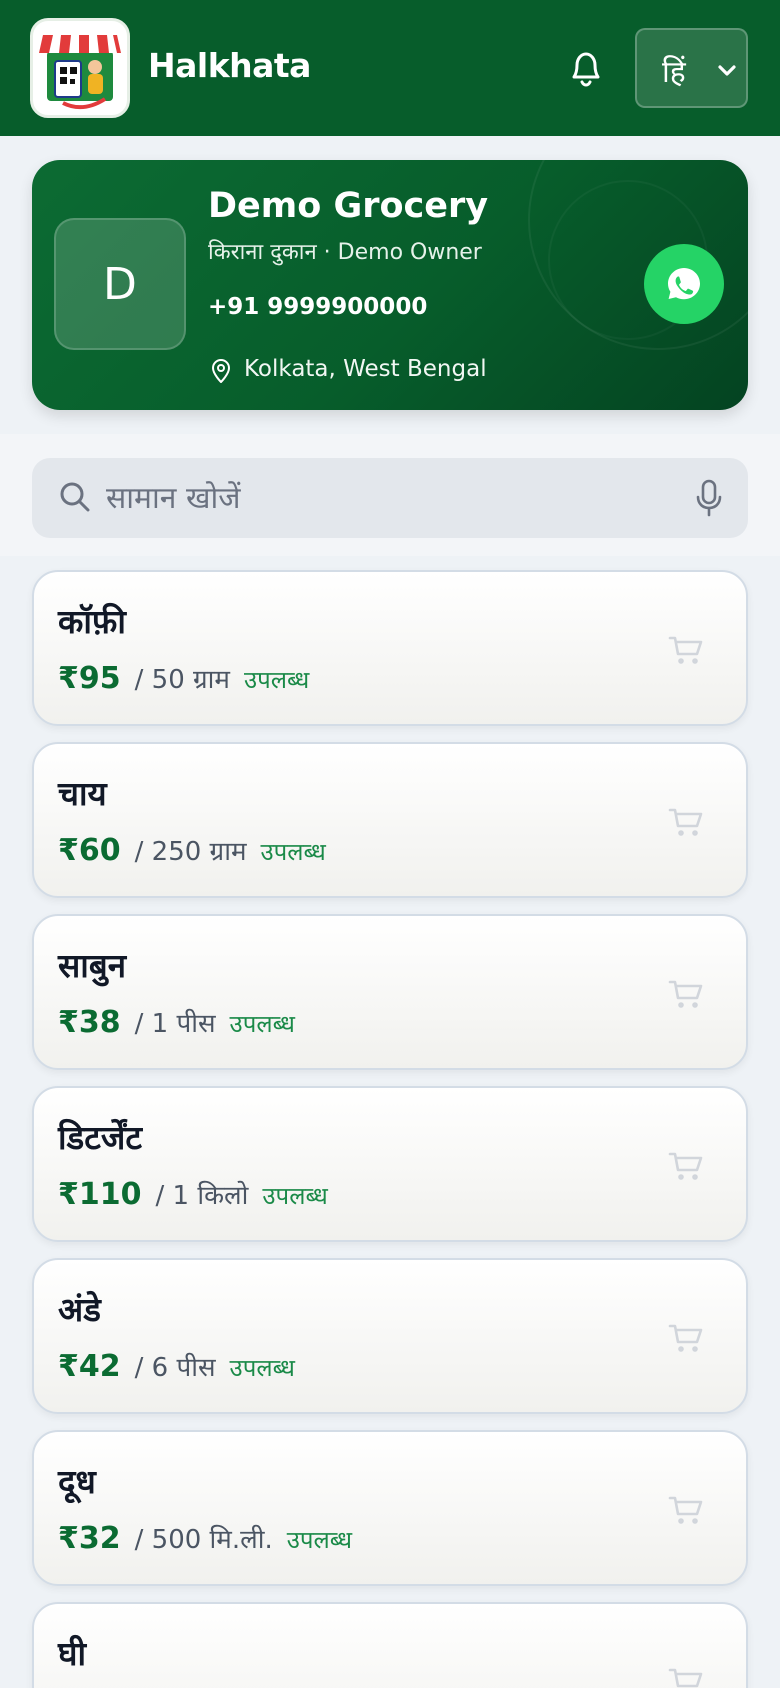  I want to click on app-header: Halkhata हिं, so click(390, 68).